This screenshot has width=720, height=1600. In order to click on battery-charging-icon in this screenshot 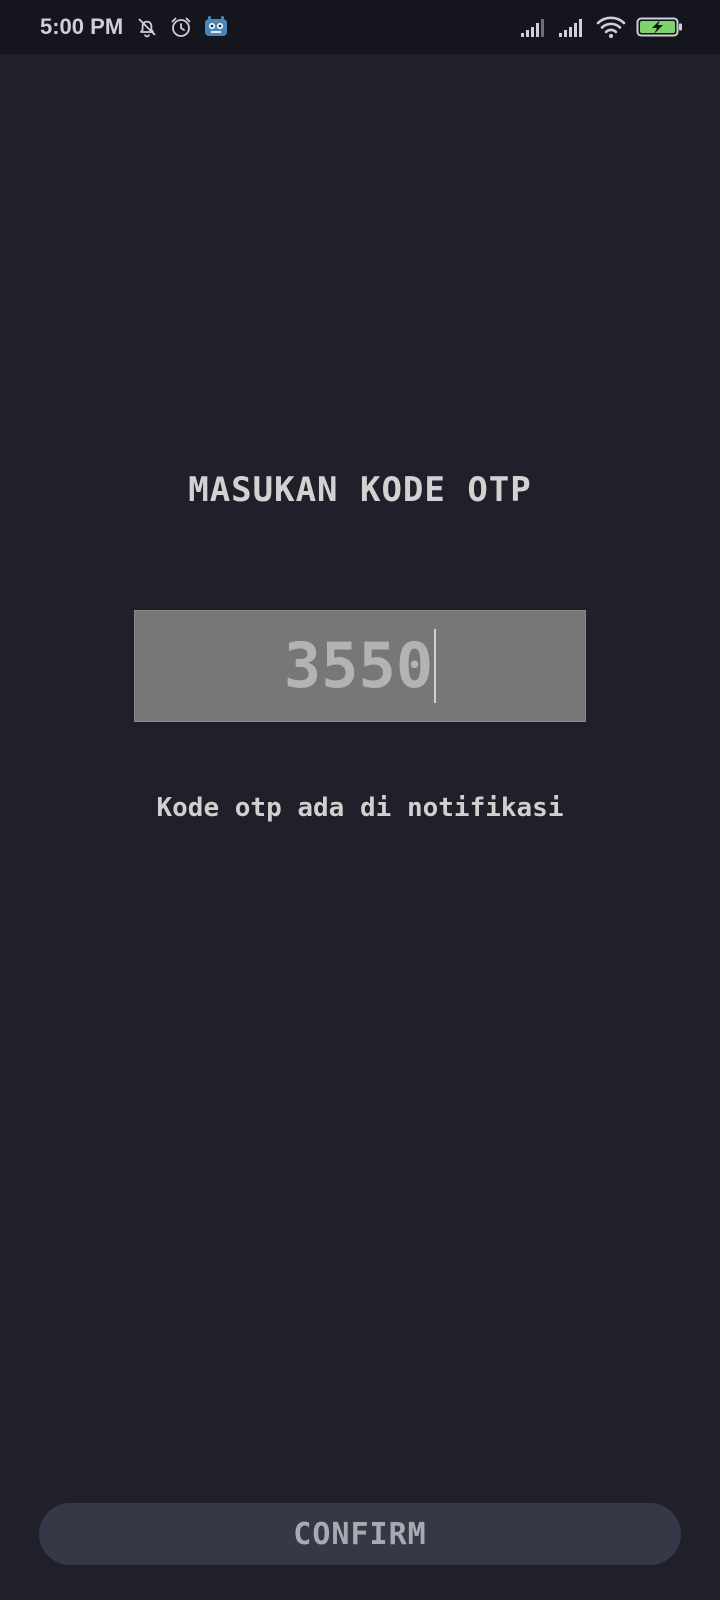, I will do `click(659, 27)`.